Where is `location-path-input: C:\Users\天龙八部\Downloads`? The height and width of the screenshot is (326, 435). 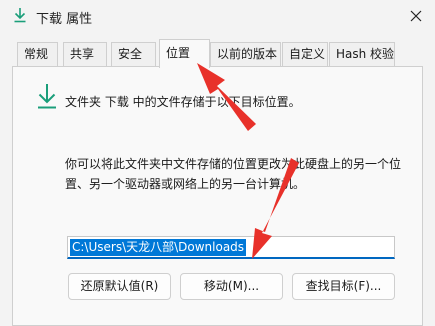 location-path-input: C:\Users\天龙八部\Downloads is located at coordinates (231, 247).